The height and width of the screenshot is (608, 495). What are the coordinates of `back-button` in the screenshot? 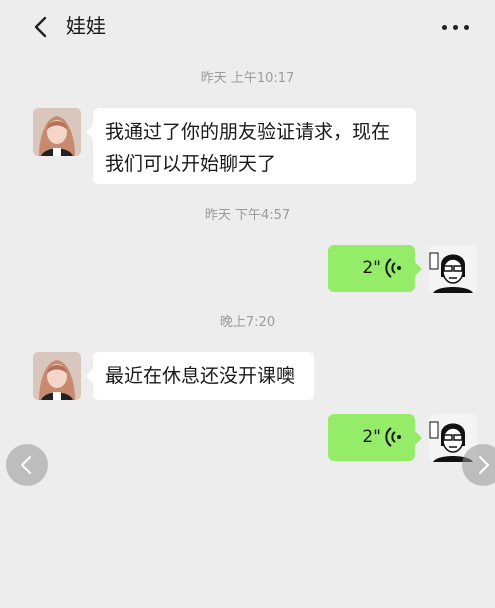 It's located at (42, 27).